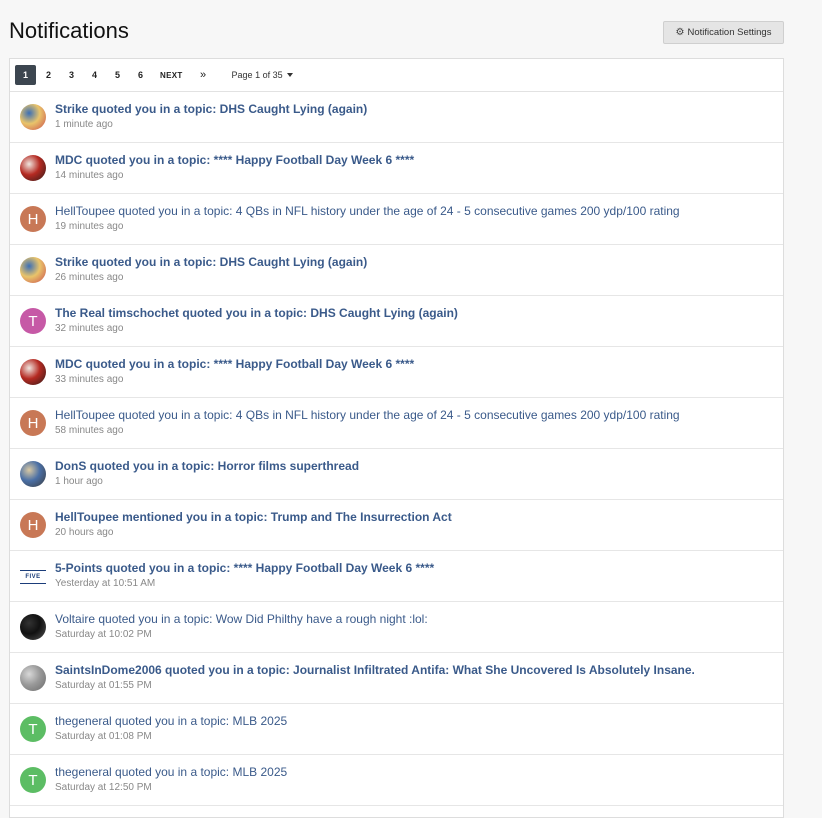 The width and height of the screenshot is (822, 818). Describe the element at coordinates (103, 736) in the screenshot. I see `notification-time: Saturday at 01:08 PM` at that location.